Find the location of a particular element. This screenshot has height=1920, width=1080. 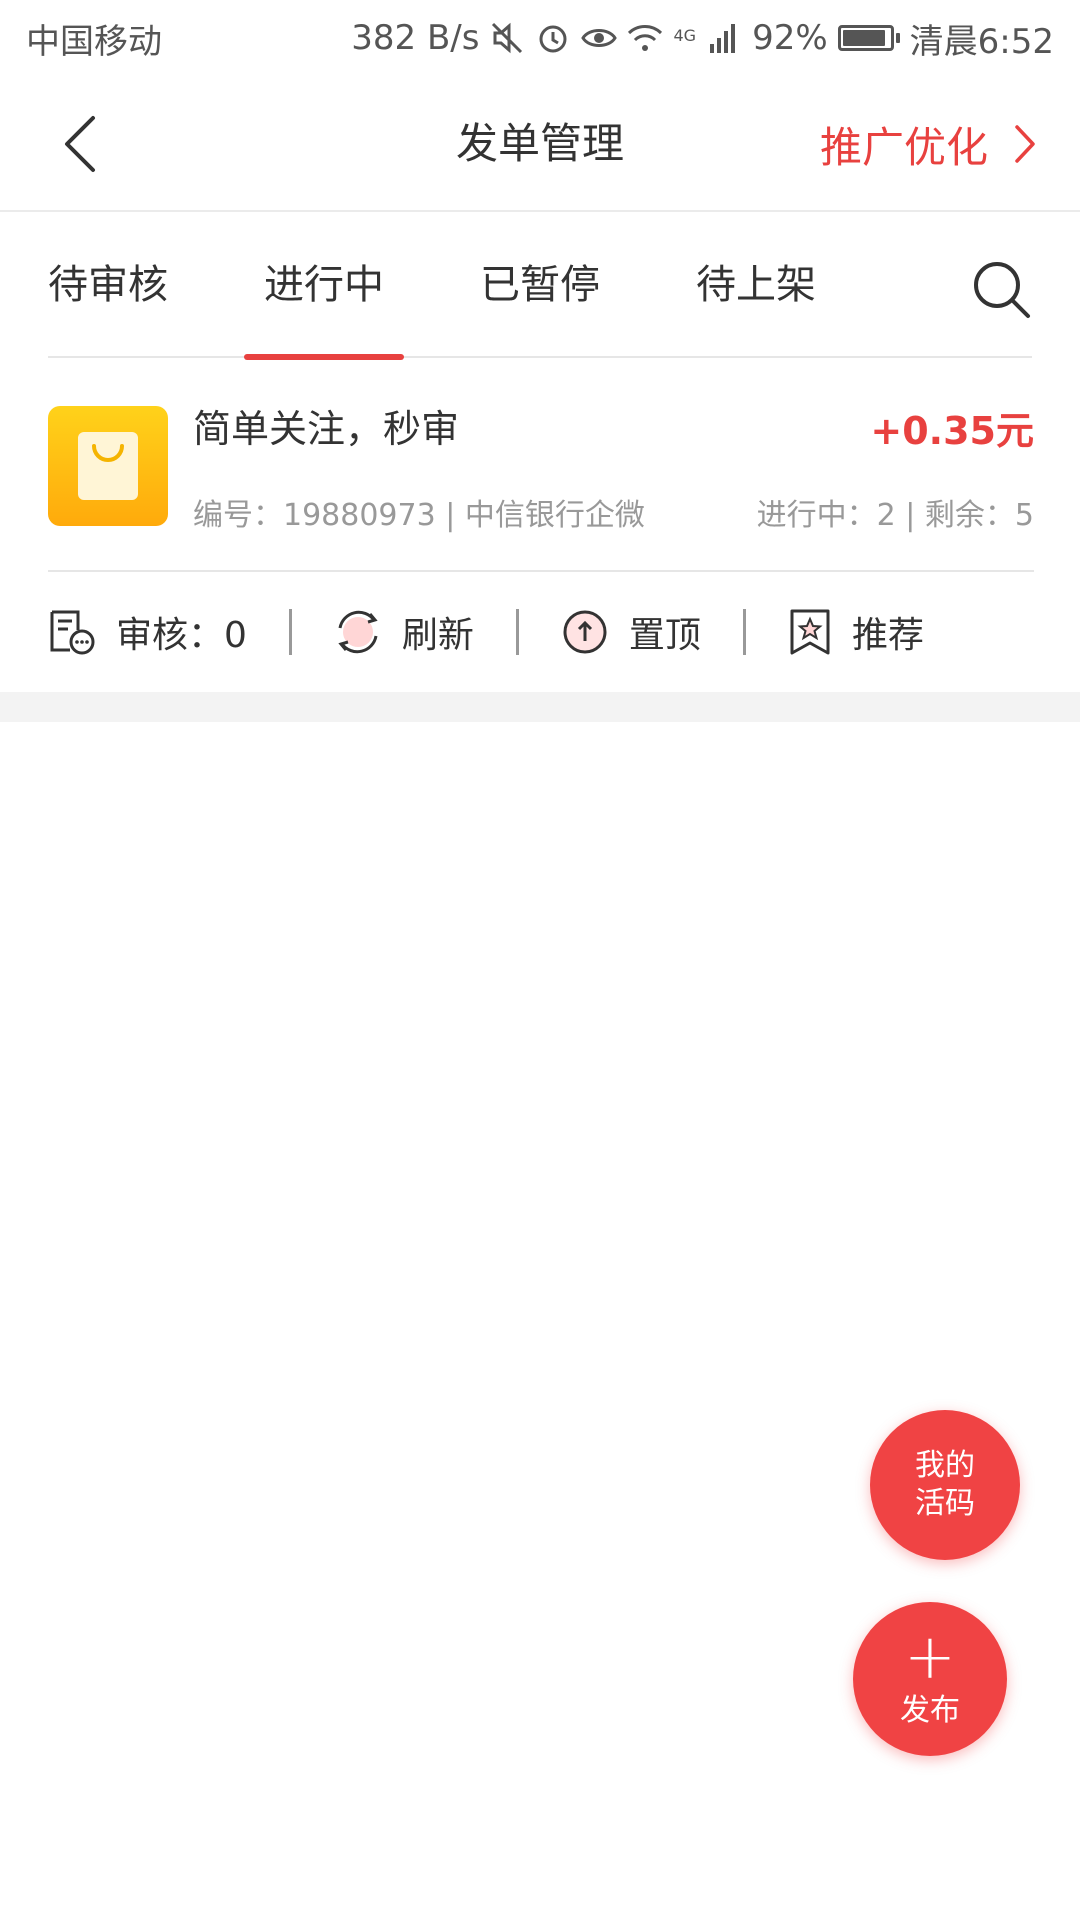

clock: 清晨6:52 is located at coordinates (981, 41).